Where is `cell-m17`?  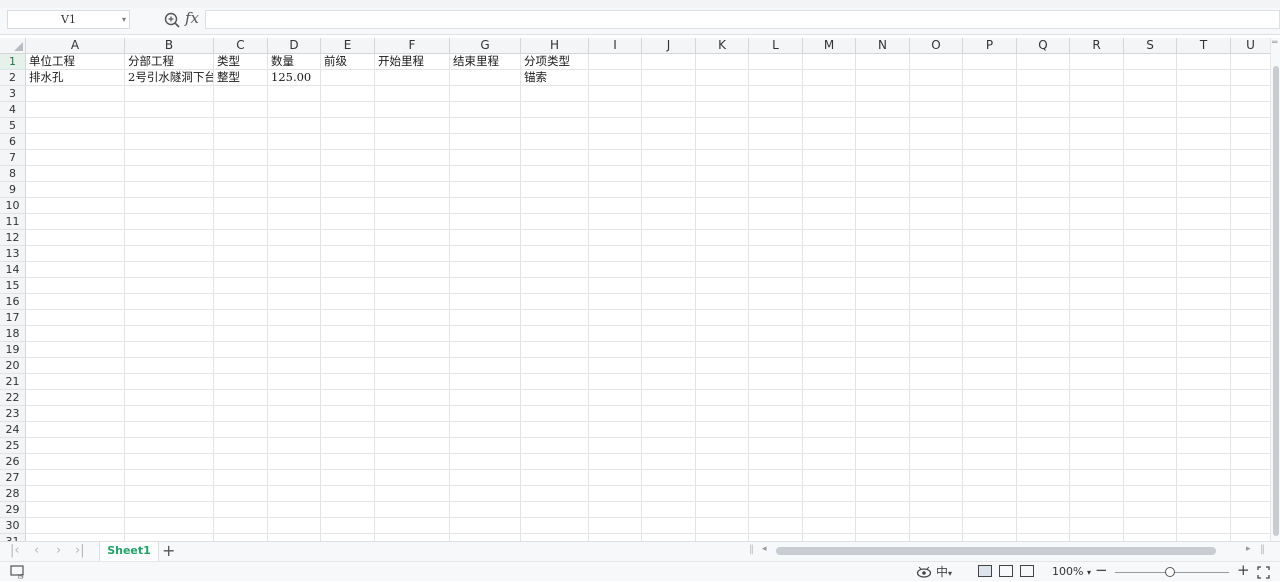
cell-m17 is located at coordinates (829, 318).